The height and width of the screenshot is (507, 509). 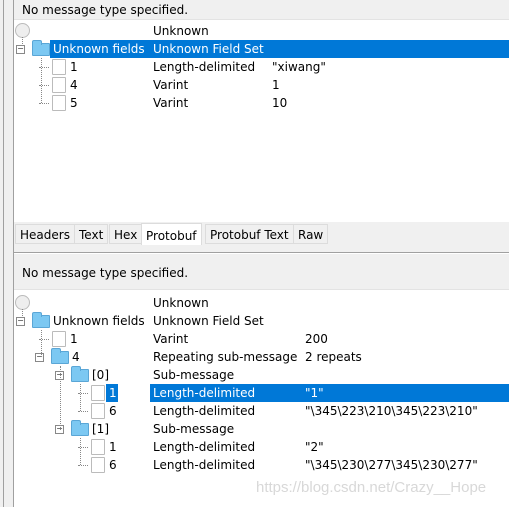 What do you see at coordinates (261, 272) in the screenshot?
I see `bottom-header: No message type specified.` at bounding box center [261, 272].